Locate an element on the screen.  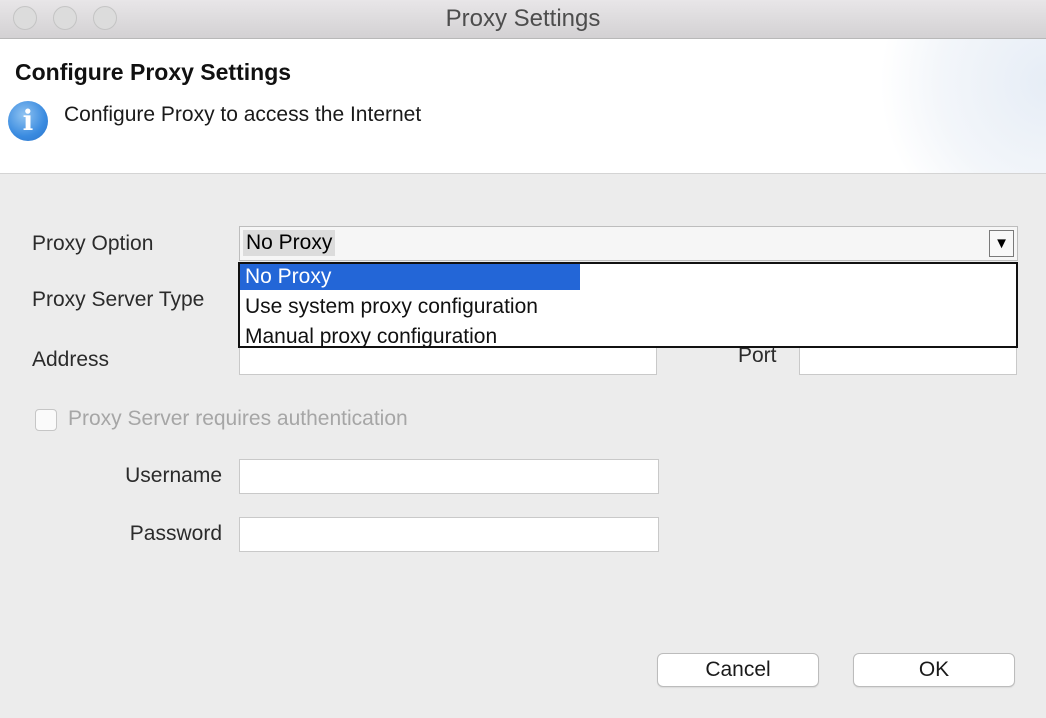
proxy-option-value: No Proxy is located at coordinates (289, 243).